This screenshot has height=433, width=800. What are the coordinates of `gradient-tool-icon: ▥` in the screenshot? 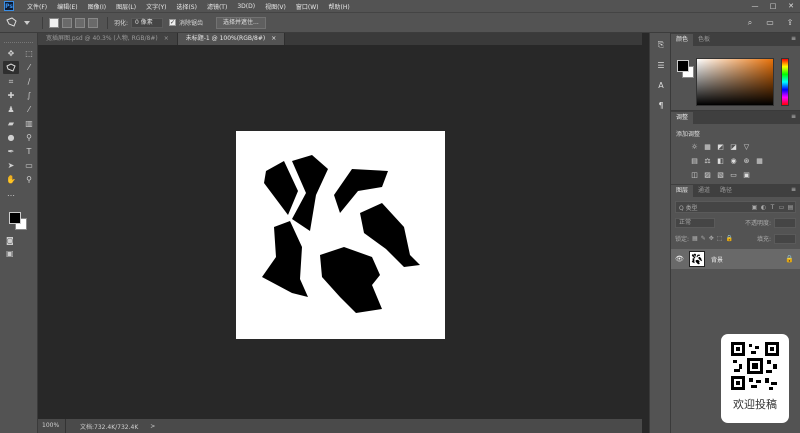 It's located at (29, 123).